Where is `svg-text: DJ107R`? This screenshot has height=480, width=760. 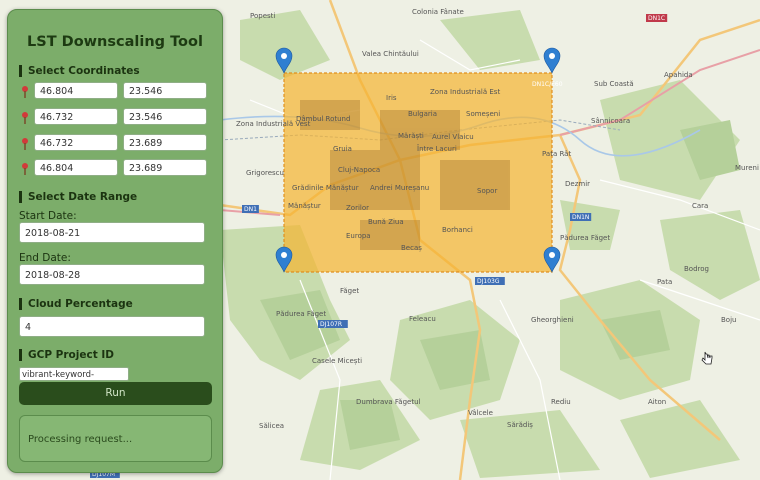
svg-text: DJ107R is located at coordinates (331, 324).